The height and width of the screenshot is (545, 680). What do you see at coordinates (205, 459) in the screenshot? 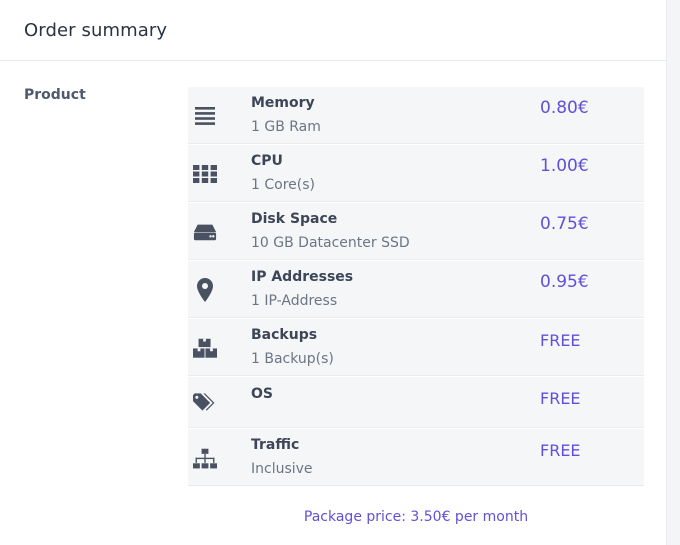
I see `sitemap-icon` at bounding box center [205, 459].